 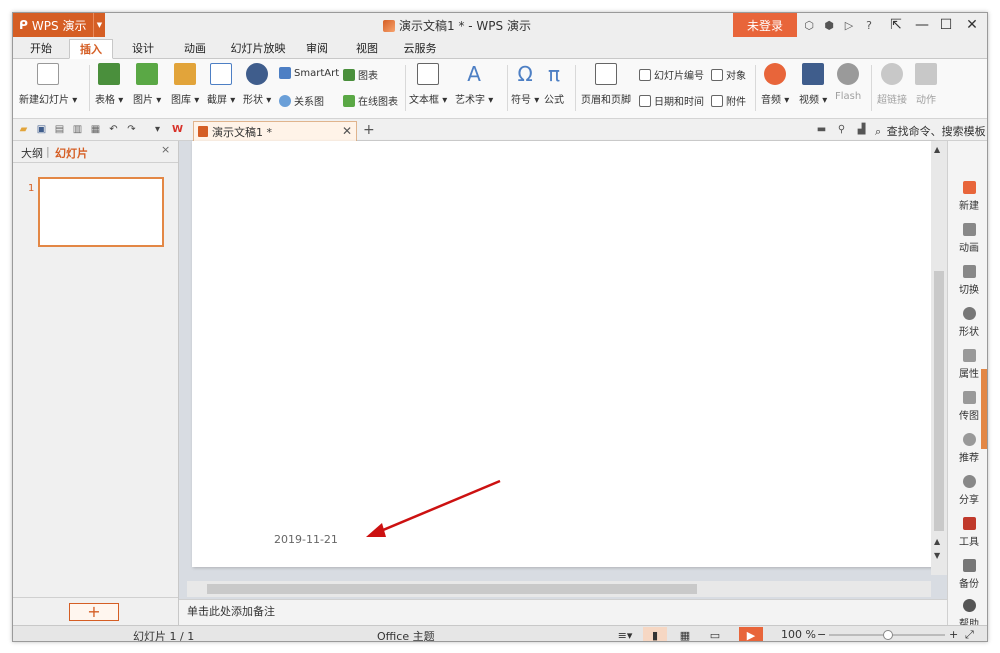 What do you see at coordinates (888, 635) in the screenshot?
I see `zoom-slider-knob` at bounding box center [888, 635].